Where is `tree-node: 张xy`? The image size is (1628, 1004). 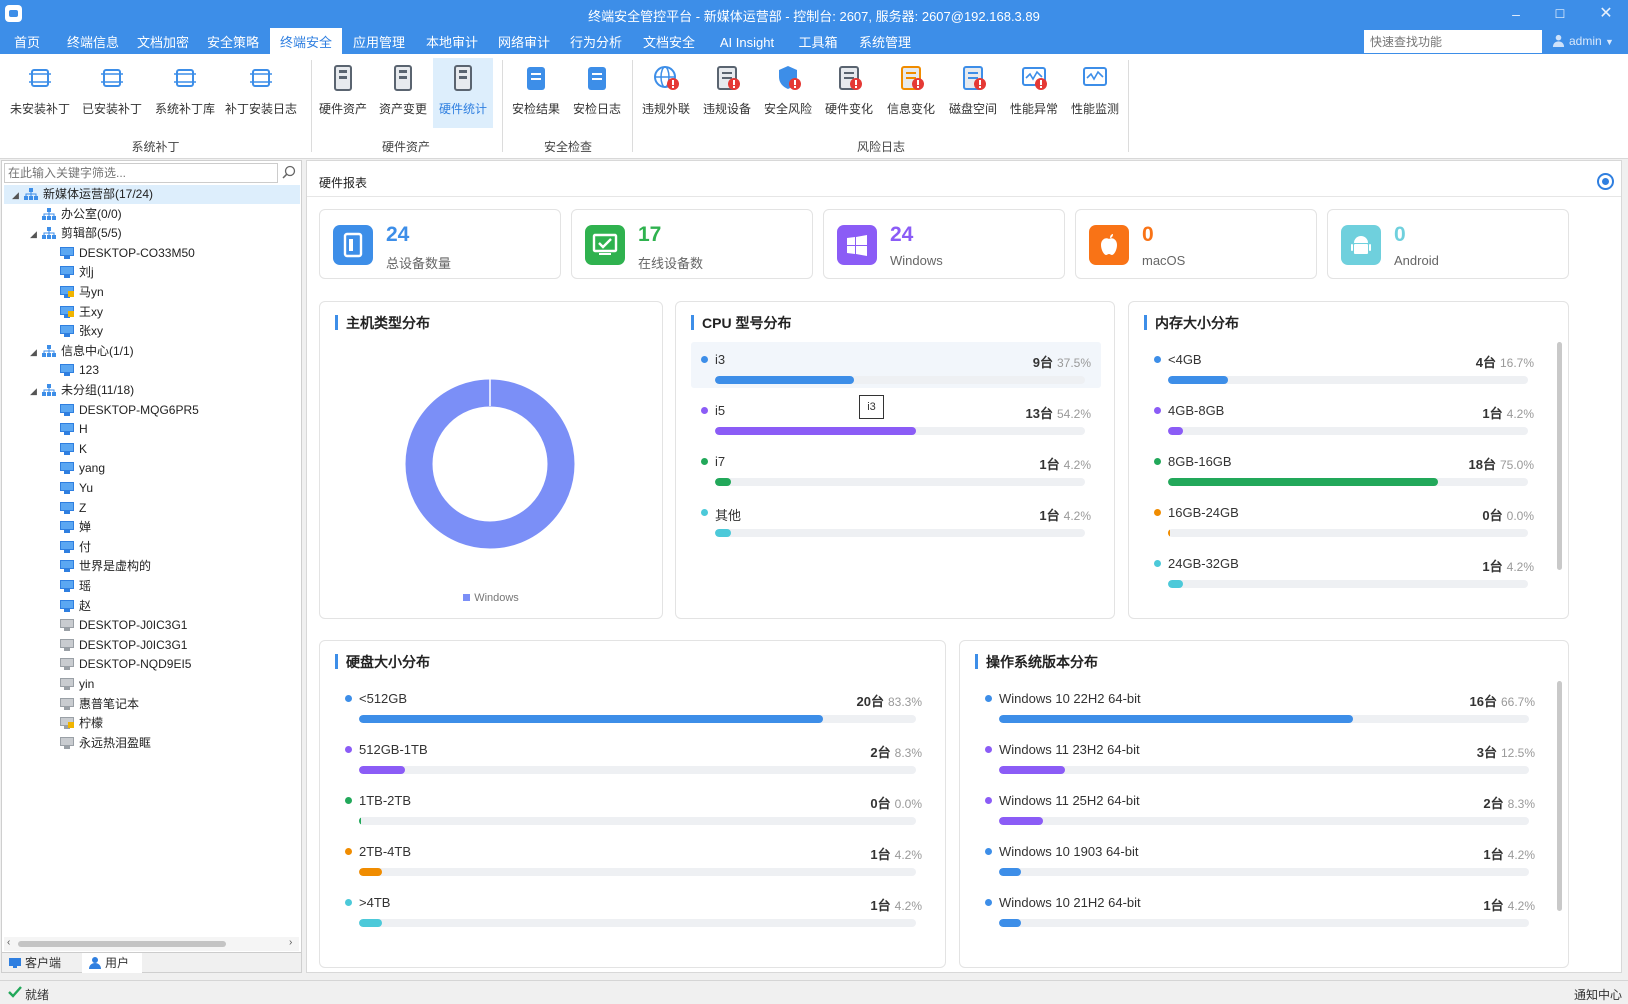 tree-node: 张xy is located at coordinates (75, 331).